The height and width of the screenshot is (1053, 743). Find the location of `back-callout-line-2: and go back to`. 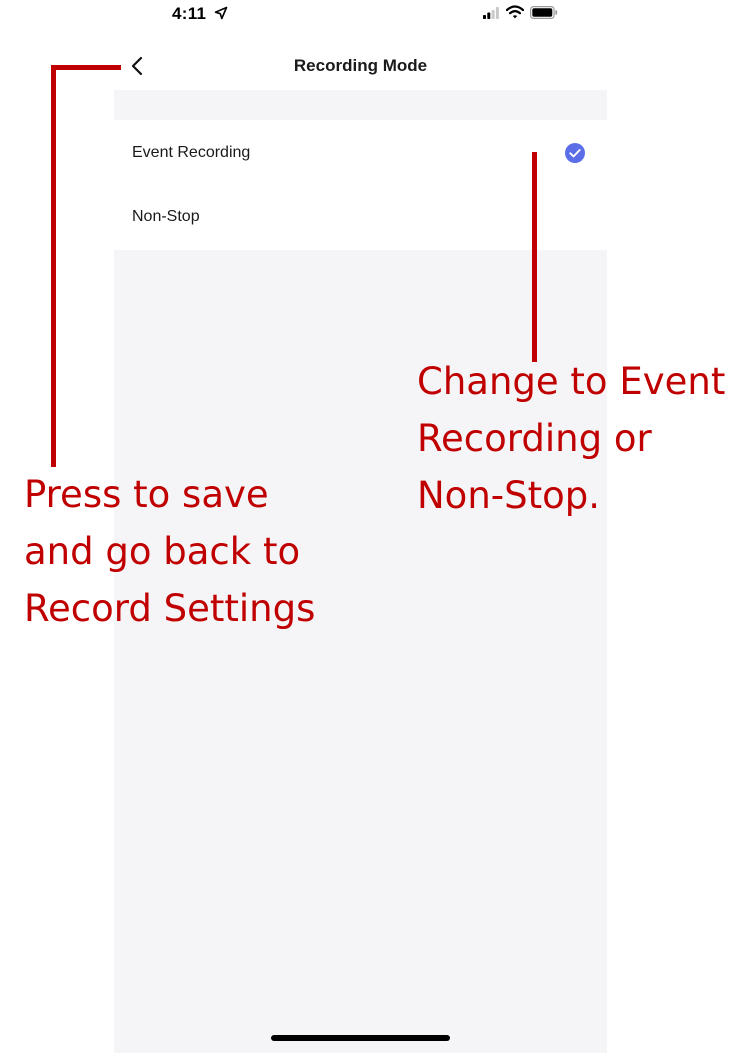

back-callout-line-2: and go back to is located at coordinates (162, 551).